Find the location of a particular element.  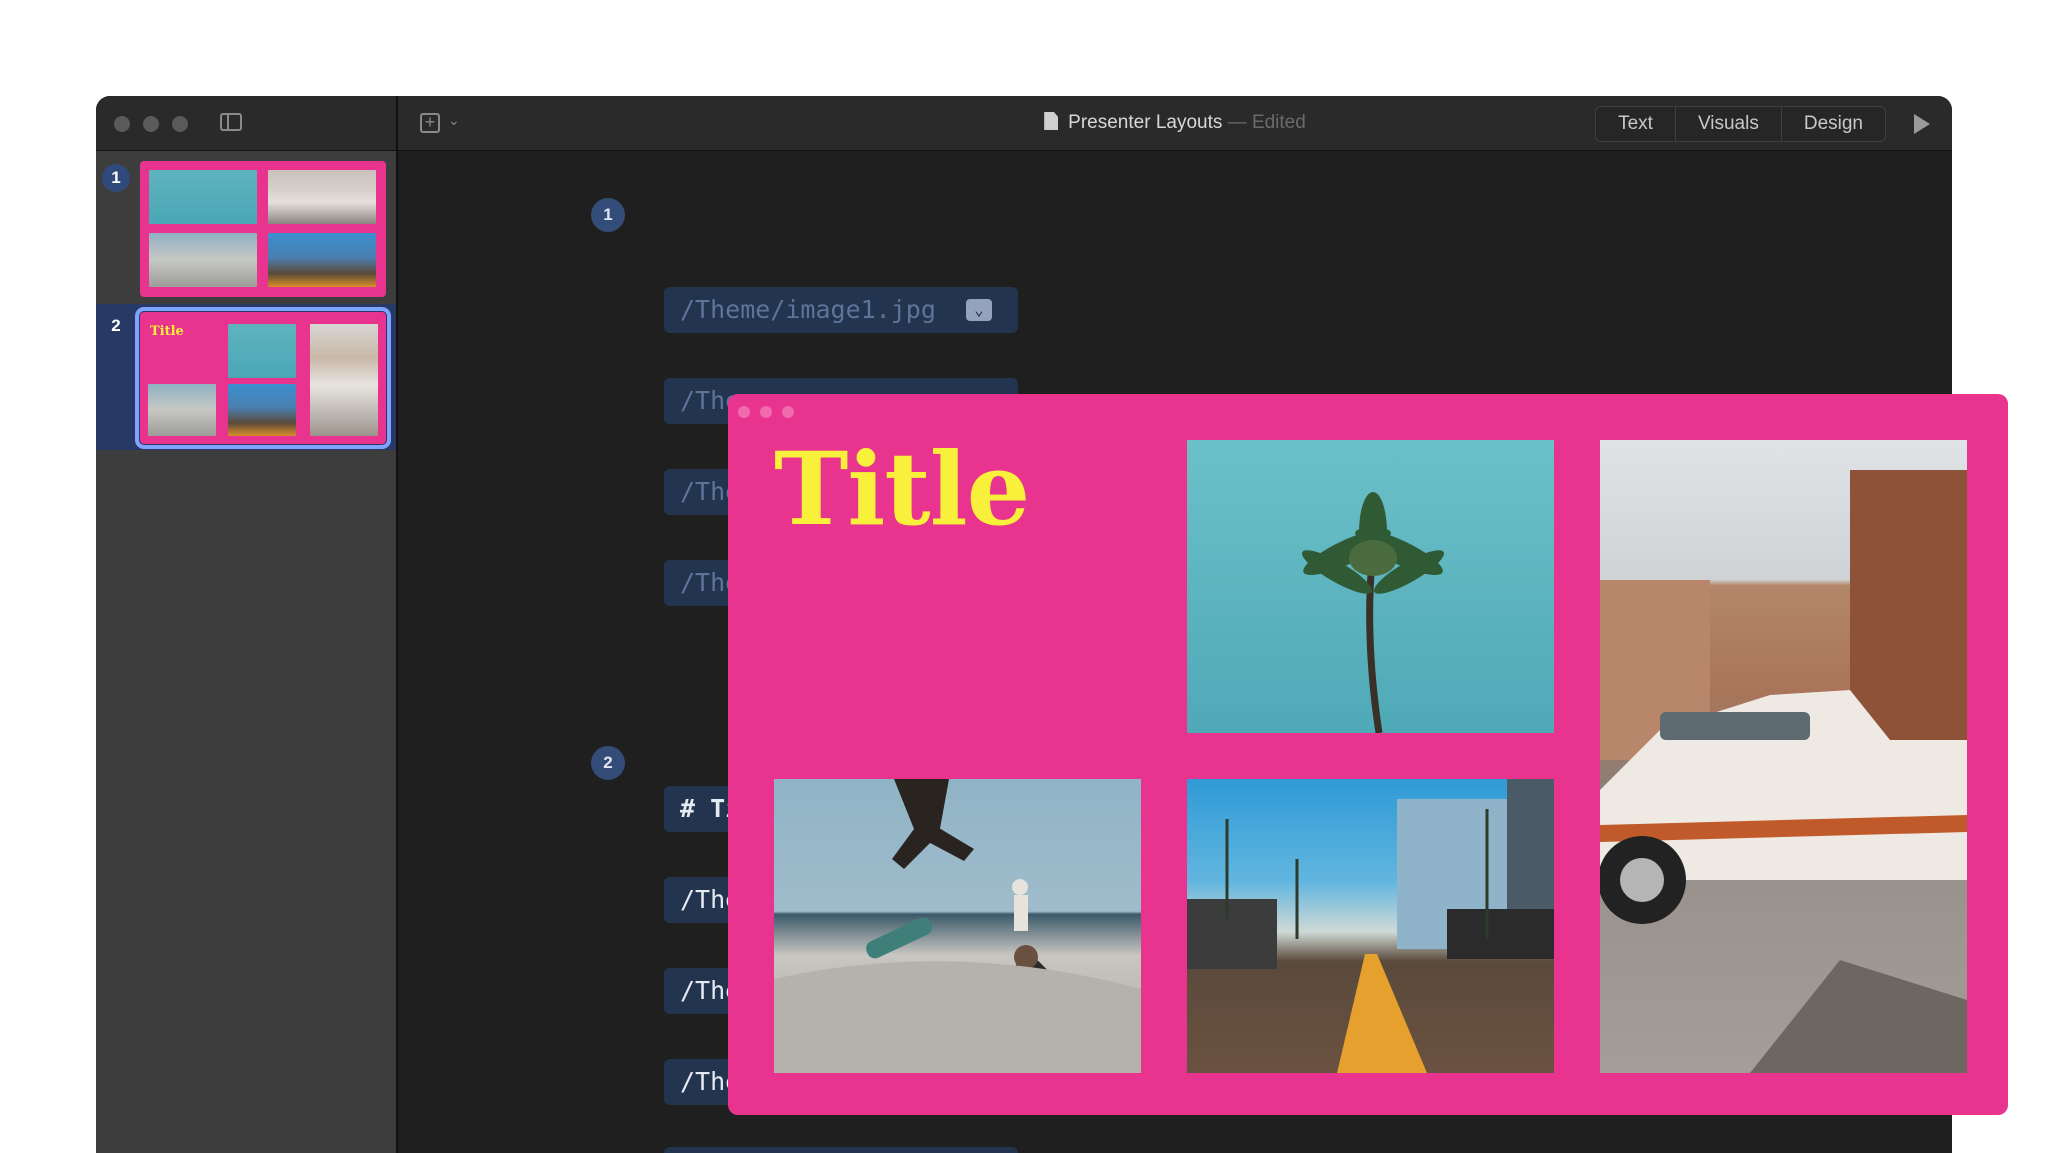

thumb-slide-title: Title is located at coordinates (167, 331).